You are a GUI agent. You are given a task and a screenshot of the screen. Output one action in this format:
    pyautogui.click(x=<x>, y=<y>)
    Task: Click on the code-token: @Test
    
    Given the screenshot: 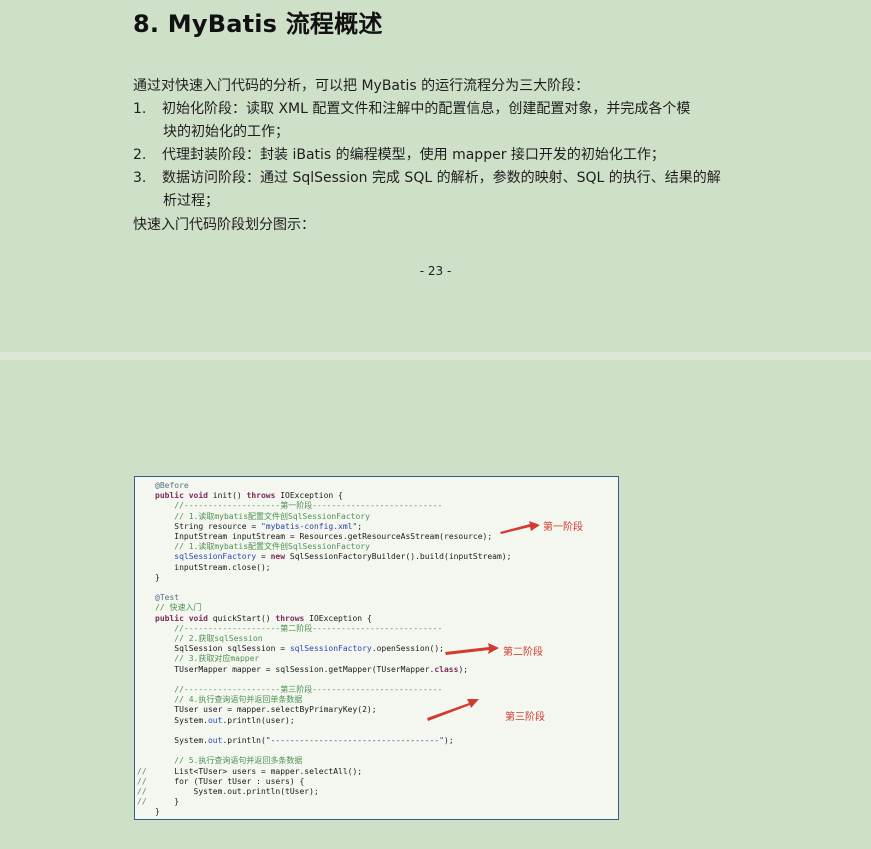 What is the action you would take?
    pyautogui.click(x=167, y=598)
    